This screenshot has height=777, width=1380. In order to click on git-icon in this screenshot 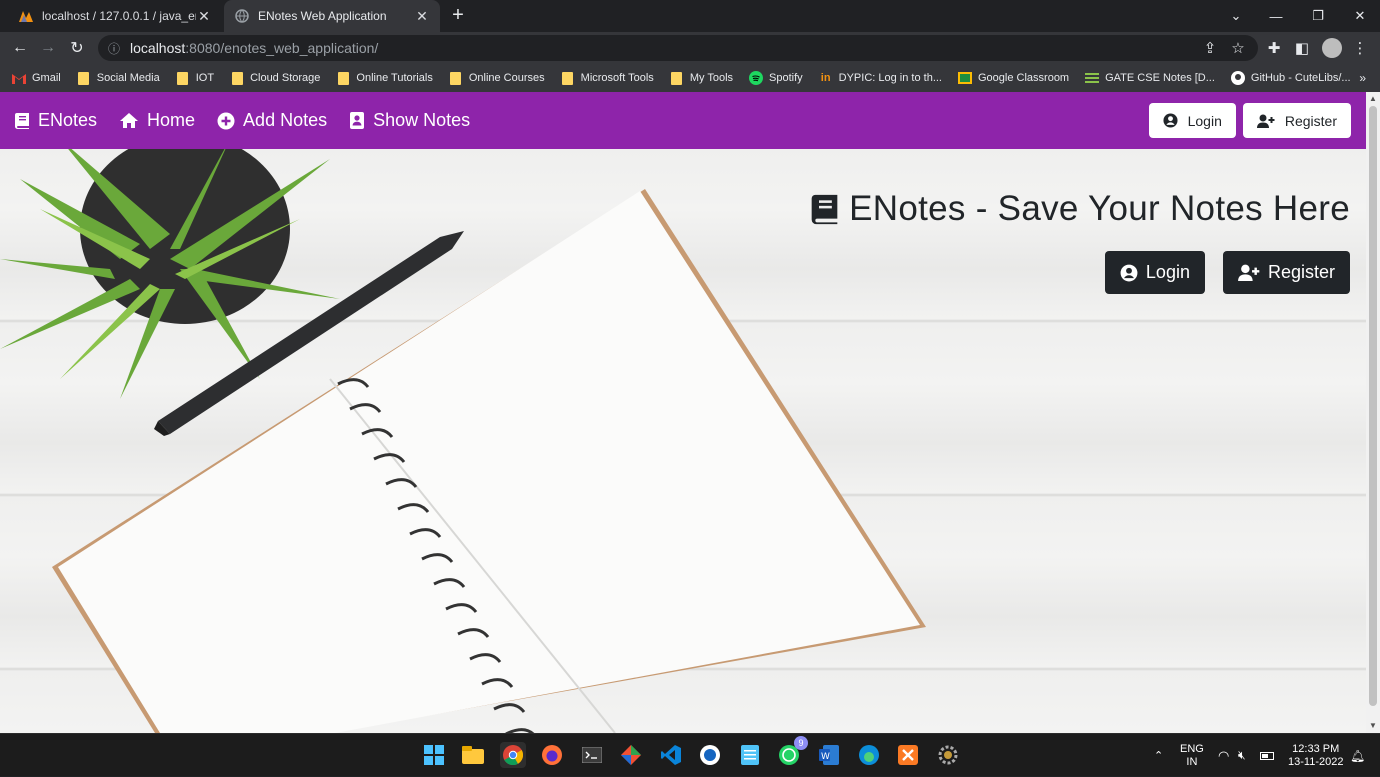, I will do `click(631, 755)`.